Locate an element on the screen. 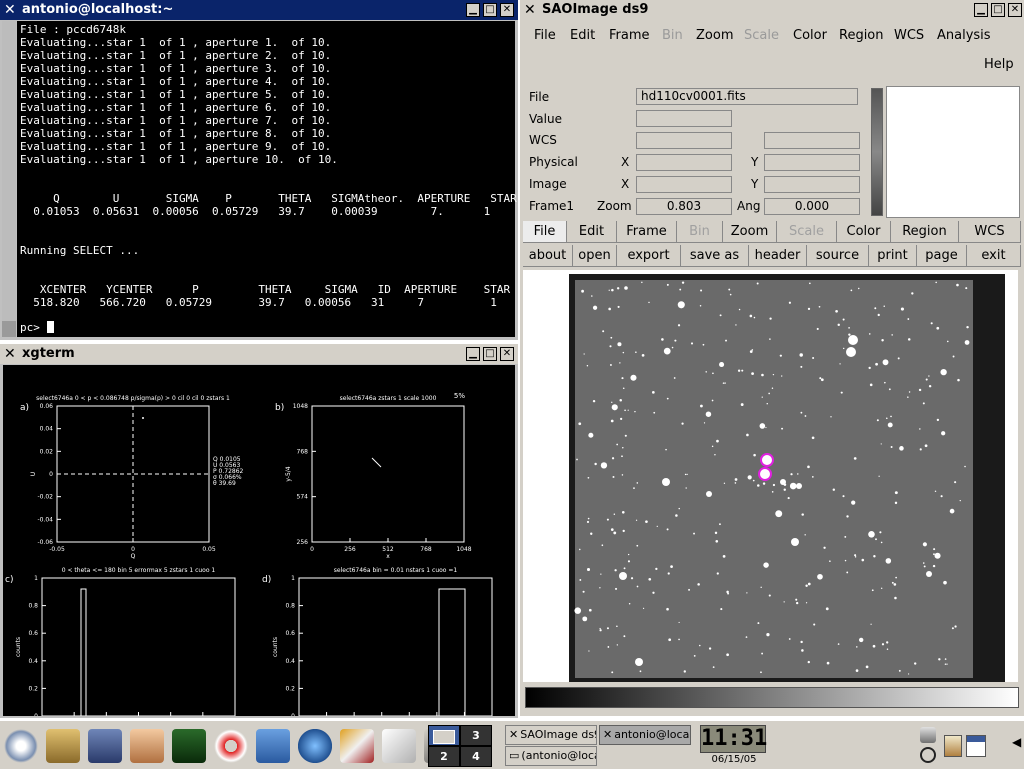  button-bin: Bin is located at coordinates (700, 232).